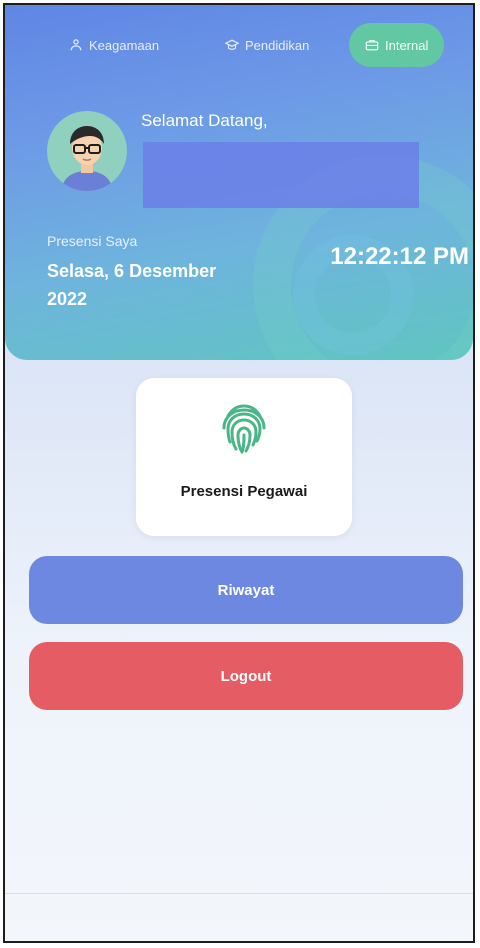 The height and width of the screenshot is (948, 480). I want to click on top-nav: Keagamaan Pendidikan Internal, so click(239, 45).